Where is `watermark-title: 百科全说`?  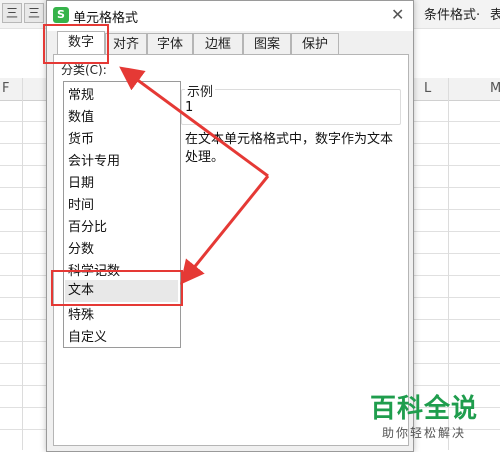
watermark-title: 百科全说 is located at coordinates (424, 409).